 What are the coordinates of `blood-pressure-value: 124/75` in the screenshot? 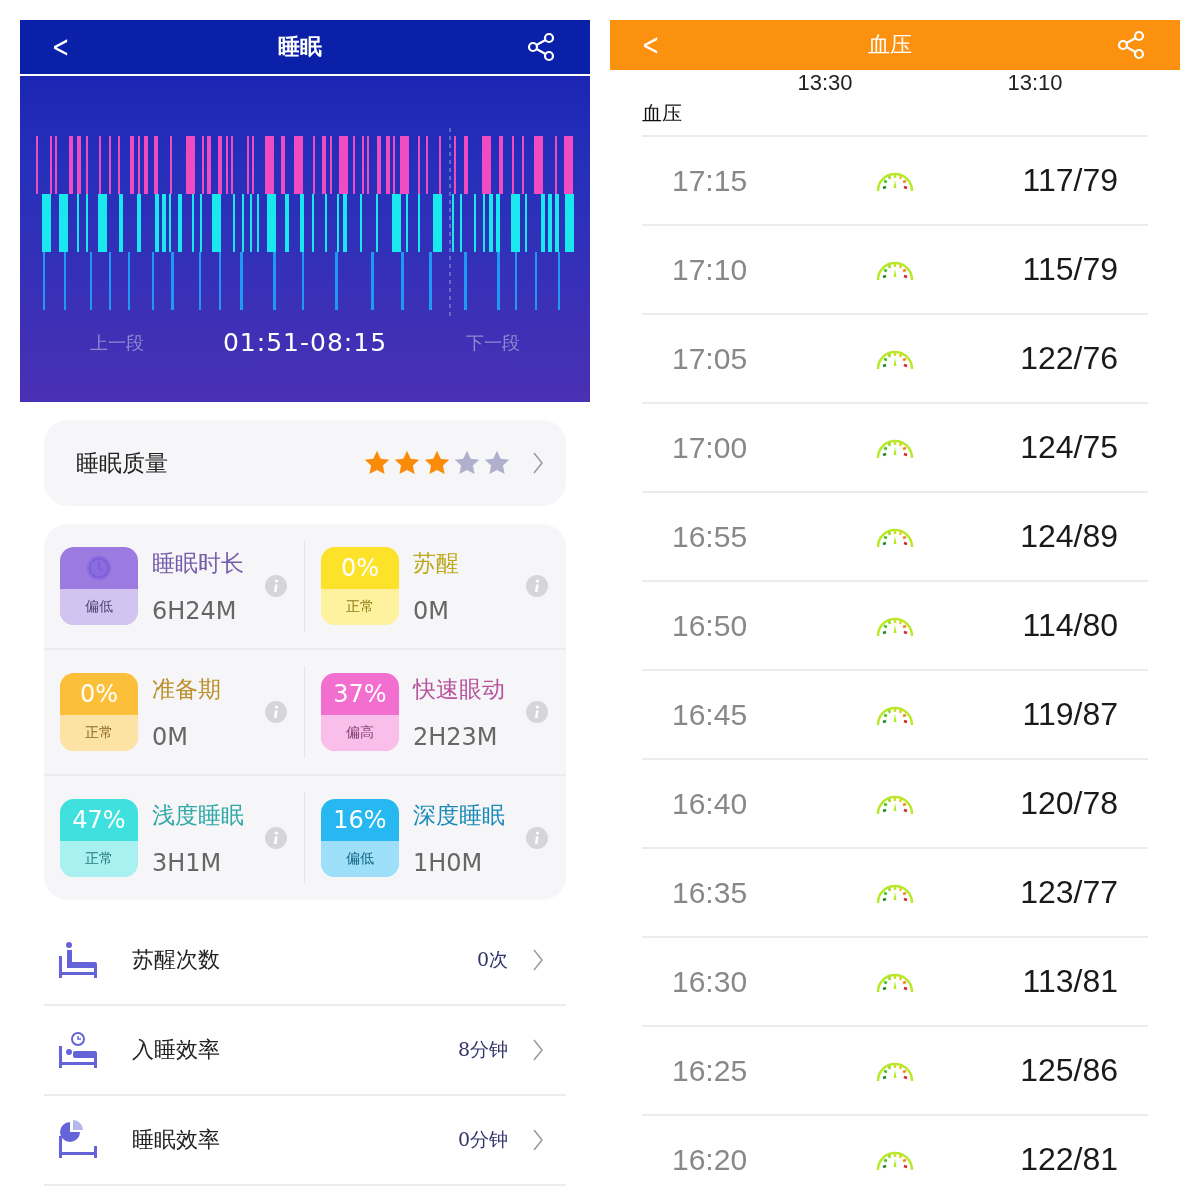 It's located at (1068, 447).